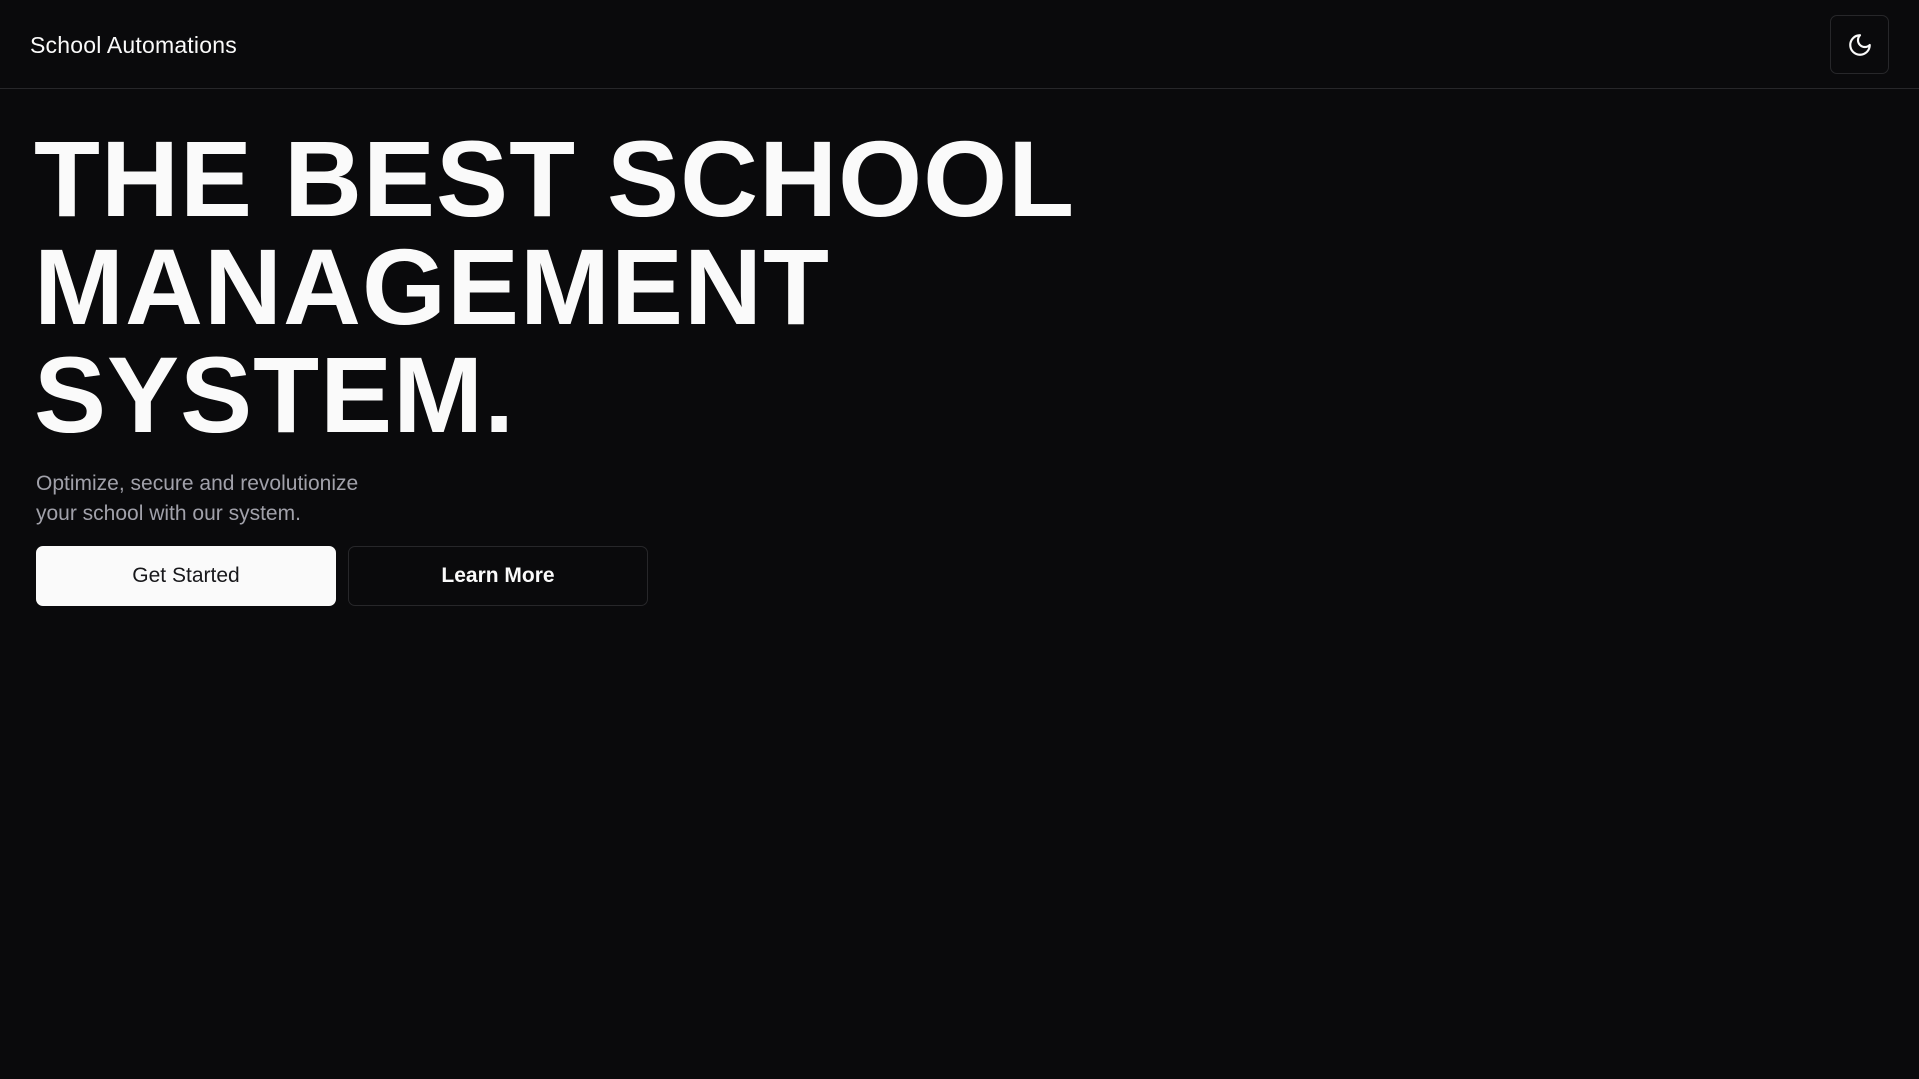  Describe the element at coordinates (555, 178) in the screenshot. I see `hero-title-line: THE BEST SCHOOL` at that location.